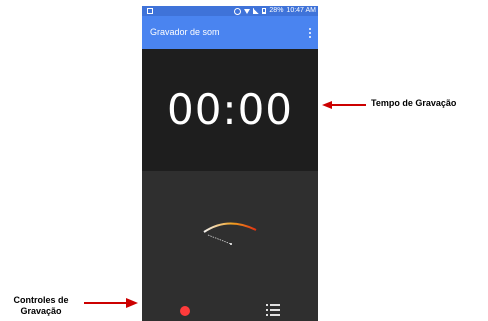 Image resolution: width=488 pixels, height=321 pixels. I want to click on recording-controls-label-line1: Controles de, so click(41, 300).